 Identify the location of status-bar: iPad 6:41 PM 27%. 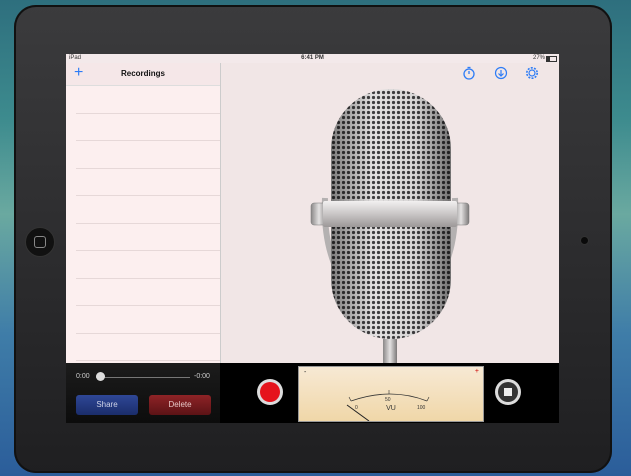
(312, 58).